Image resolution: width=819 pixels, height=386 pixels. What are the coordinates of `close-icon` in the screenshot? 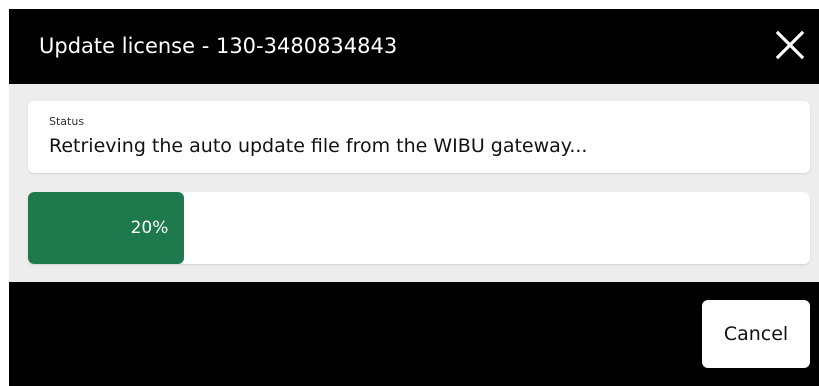 It's located at (790, 45).